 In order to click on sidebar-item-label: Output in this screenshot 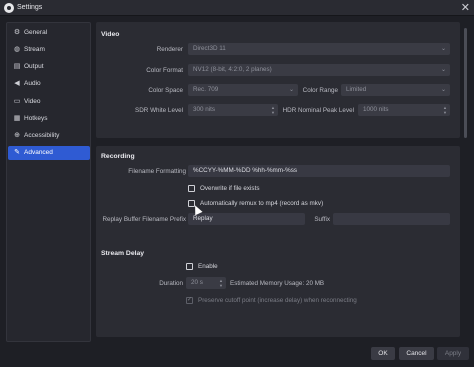, I will do `click(34, 66)`.